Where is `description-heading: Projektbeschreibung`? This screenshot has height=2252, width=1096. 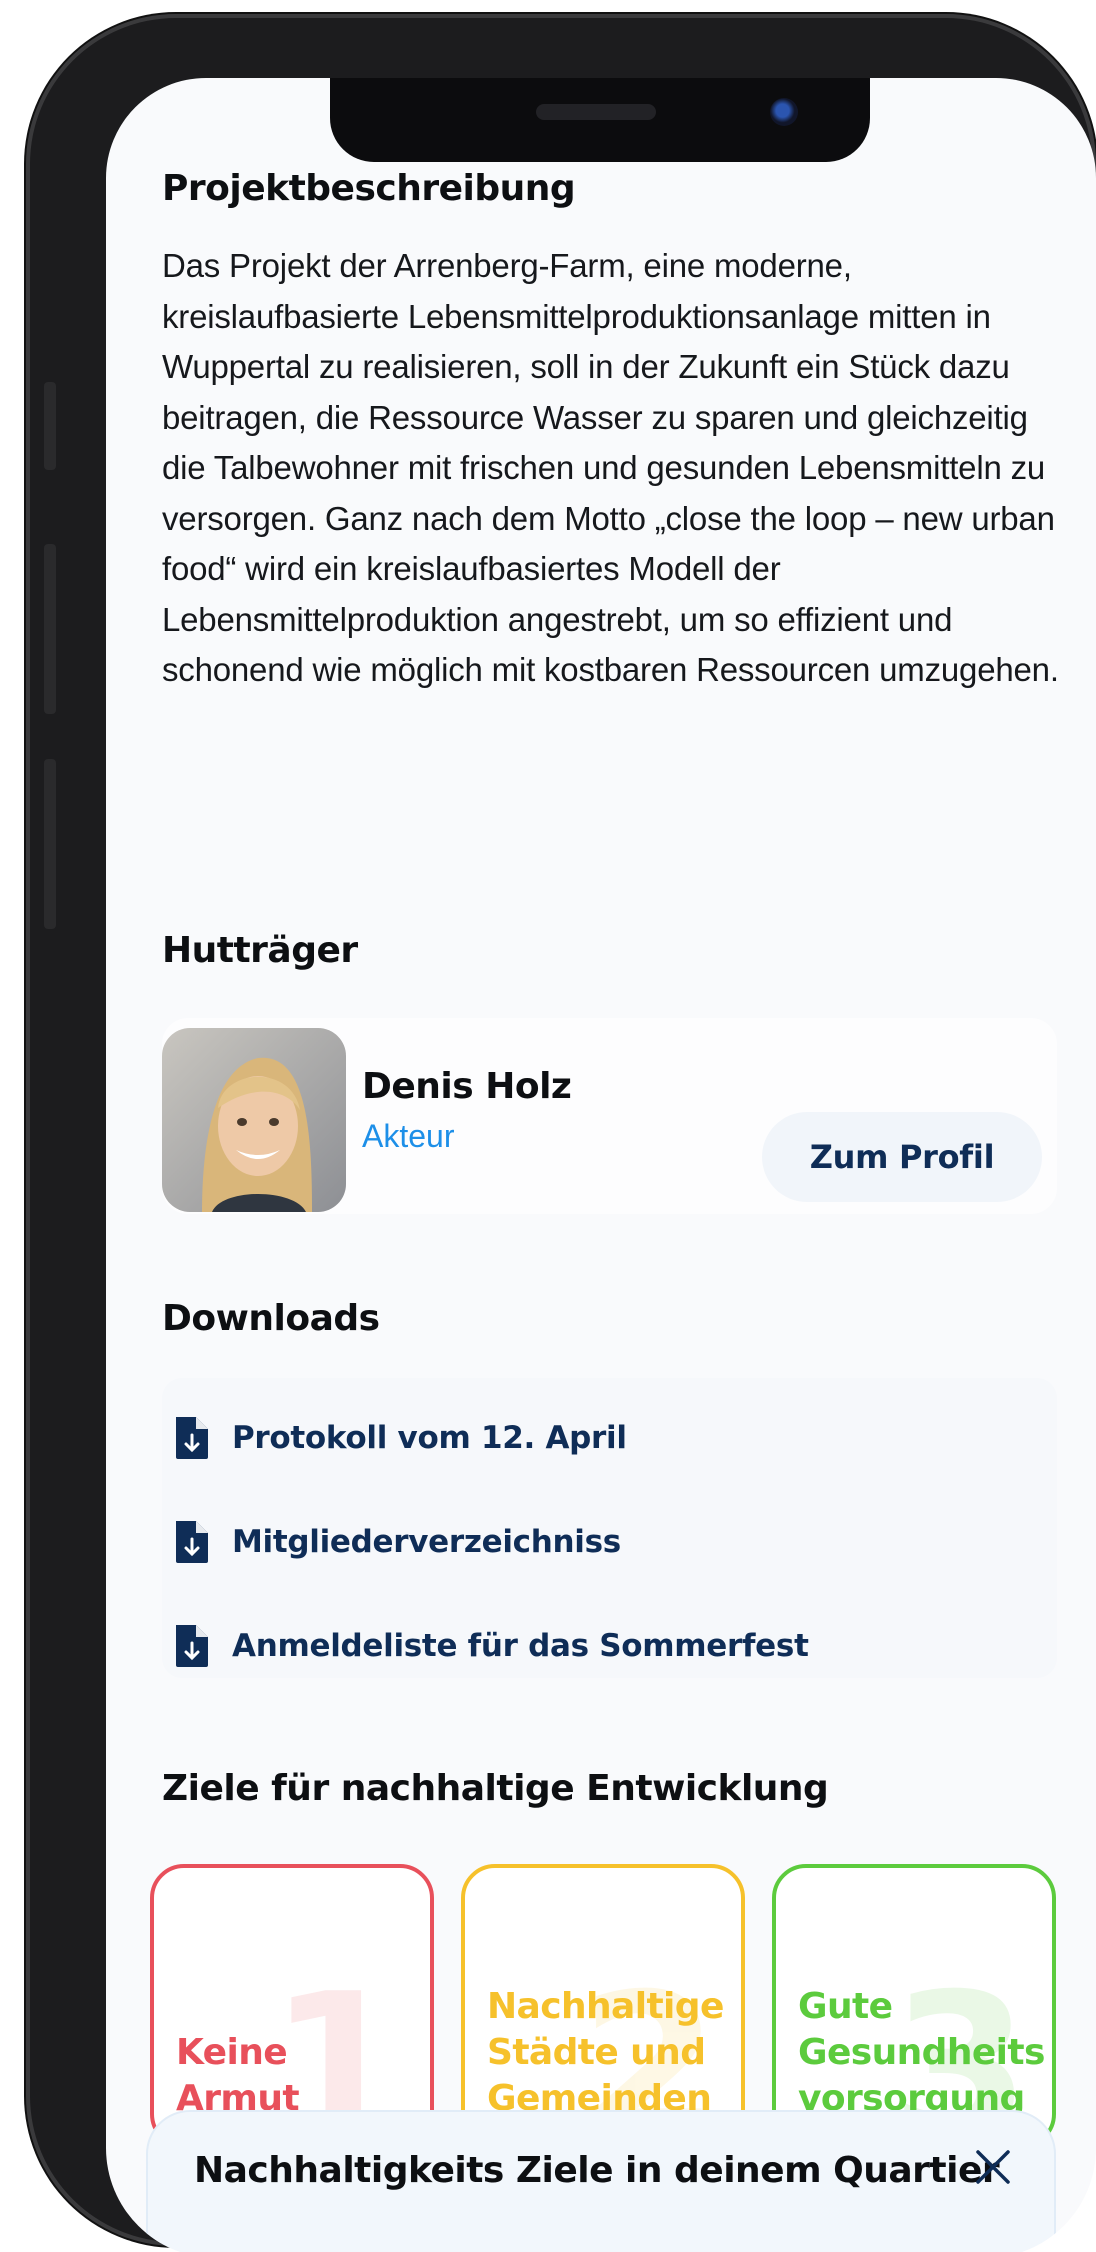
description-heading: Projektbeschreibung is located at coordinates (369, 188).